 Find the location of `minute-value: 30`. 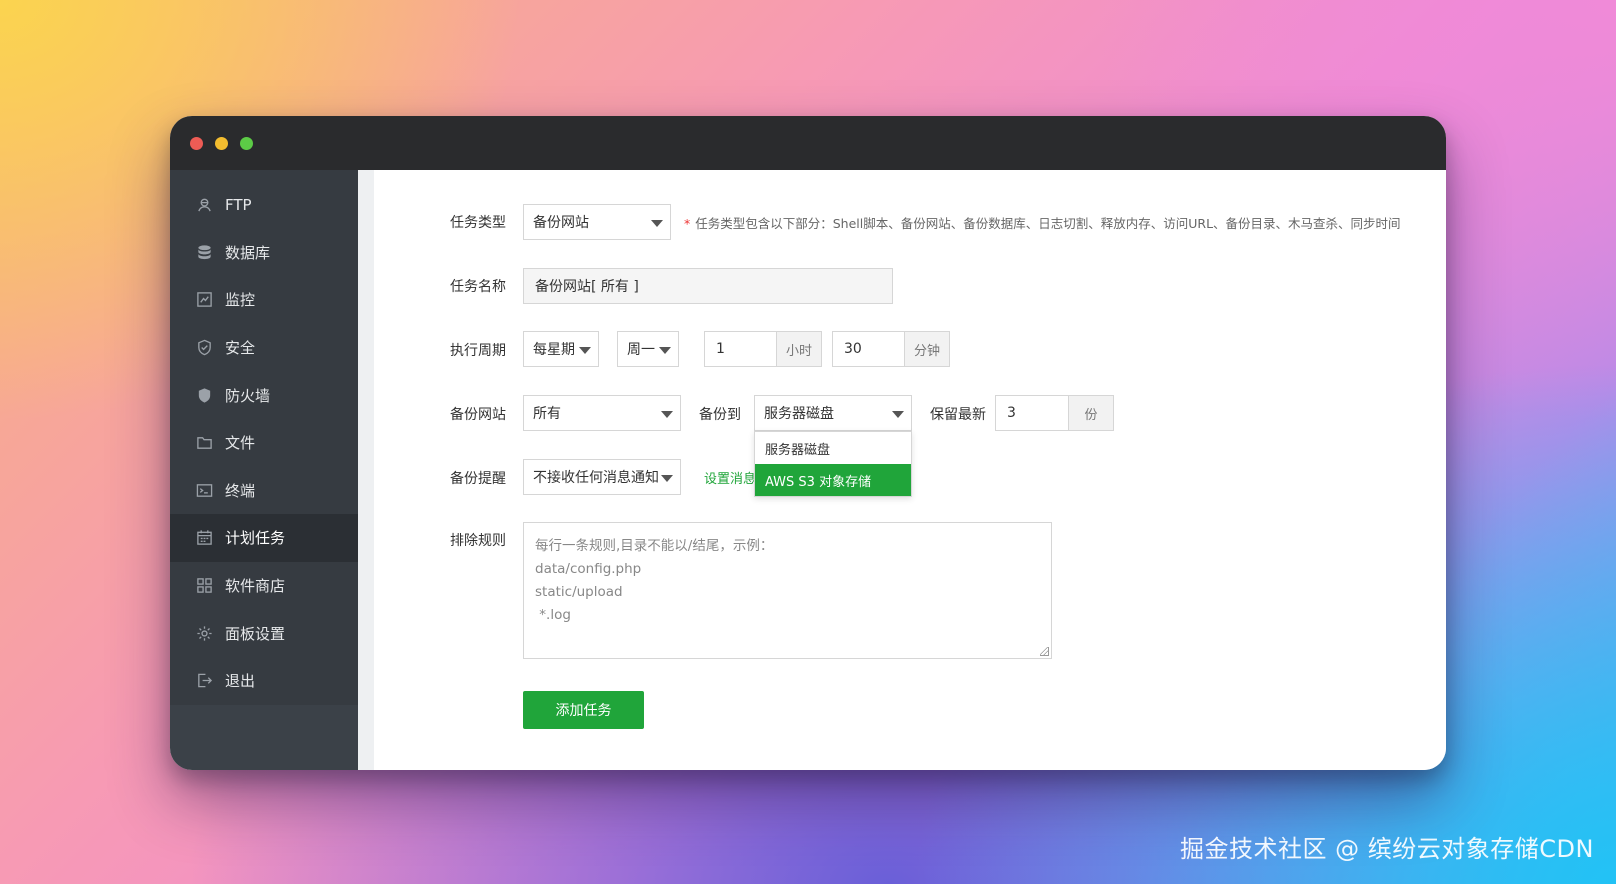

minute-value: 30 is located at coordinates (853, 349).